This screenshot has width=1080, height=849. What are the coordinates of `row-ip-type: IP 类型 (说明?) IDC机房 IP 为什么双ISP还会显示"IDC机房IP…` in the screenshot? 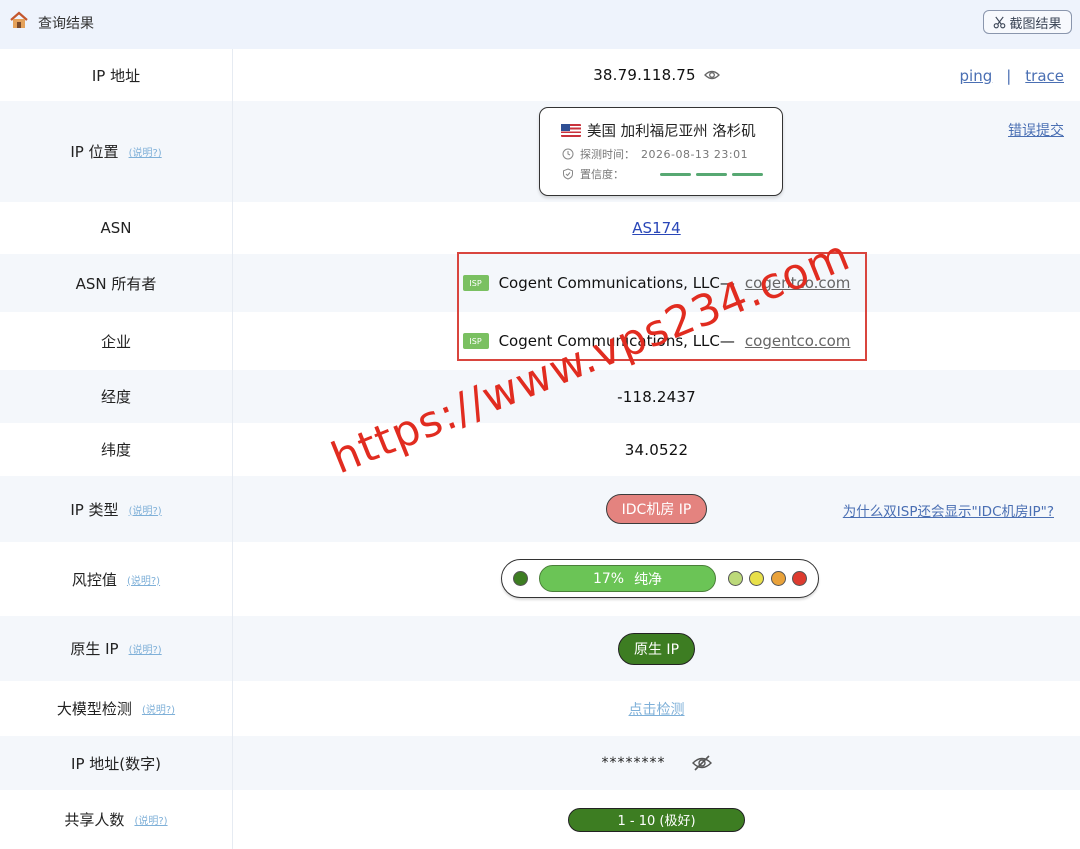 It's located at (540, 509).